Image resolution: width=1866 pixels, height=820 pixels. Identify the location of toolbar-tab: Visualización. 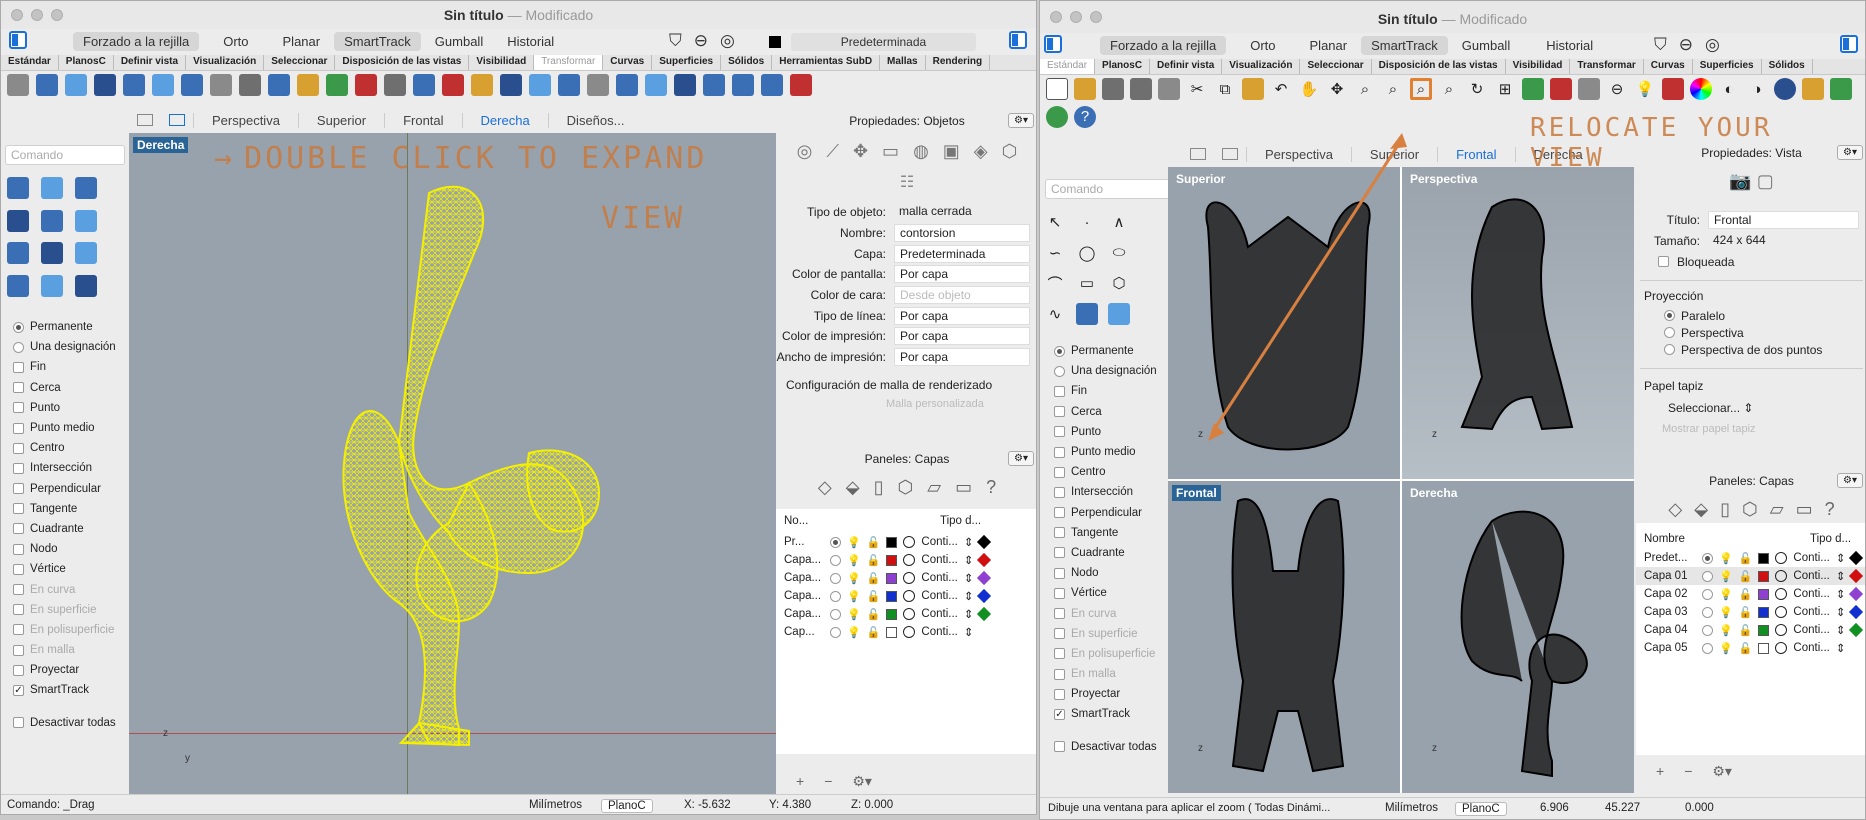
(1261, 66).